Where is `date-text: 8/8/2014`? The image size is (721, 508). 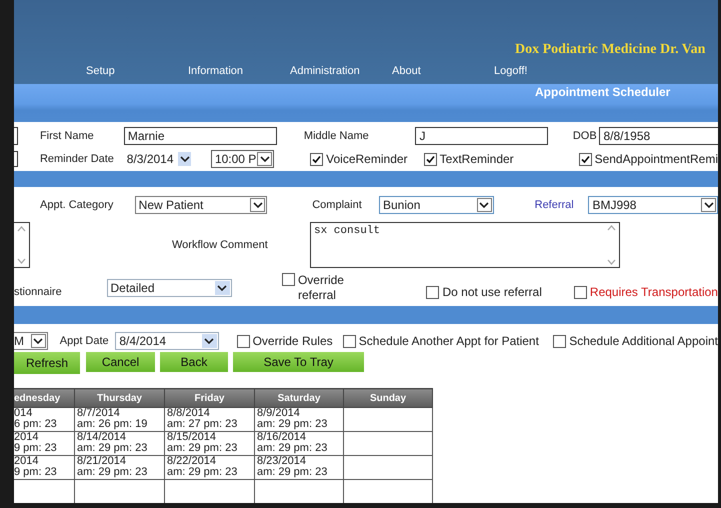 date-text: 8/8/2014 is located at coordinates (189, 413).